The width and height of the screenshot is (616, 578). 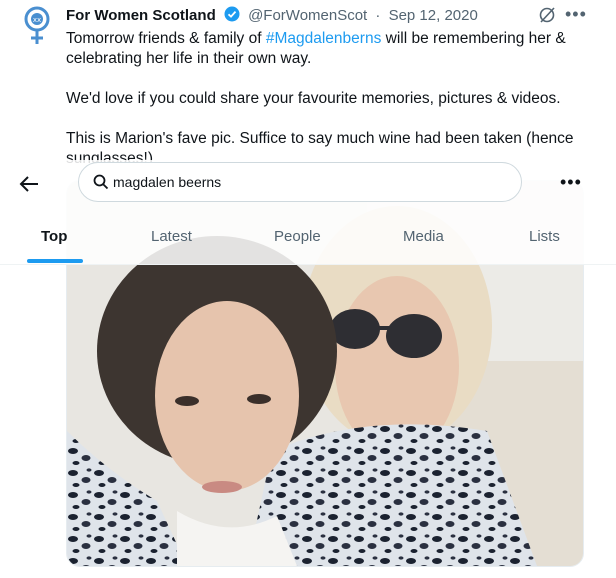 What do you see at coordinates (37, 26) in the screenshot?
I see `avatar: xx` at bounding box center [37, 26].